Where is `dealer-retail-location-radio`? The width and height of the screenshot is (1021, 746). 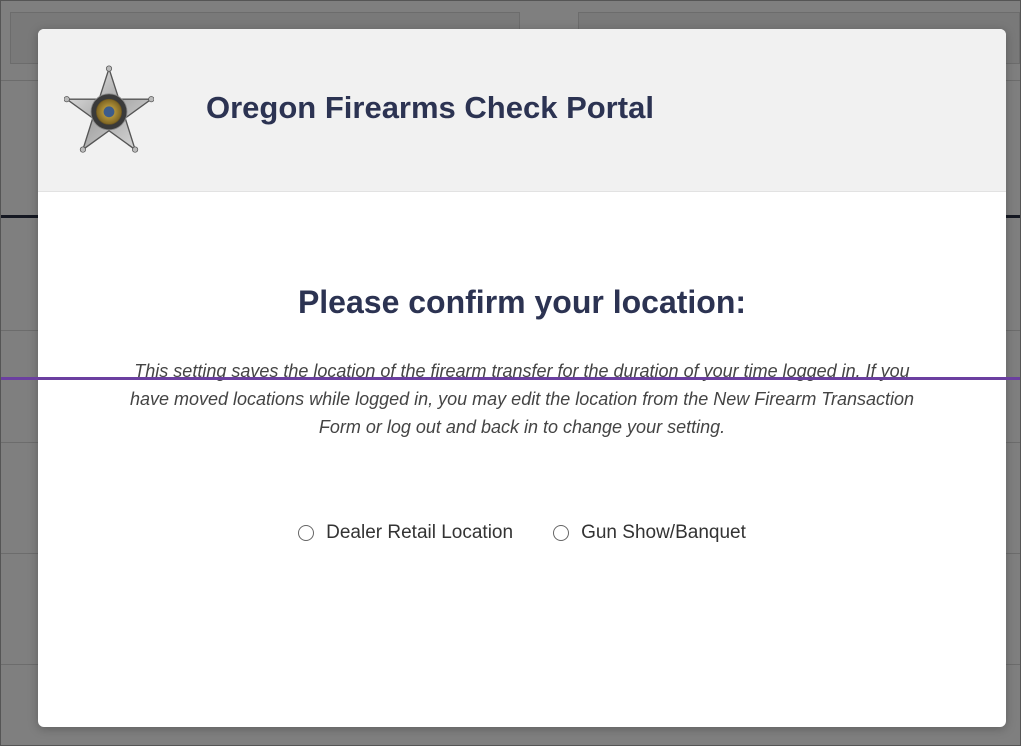
dealer-retail-location-radio is located at coordinates (306, 533).